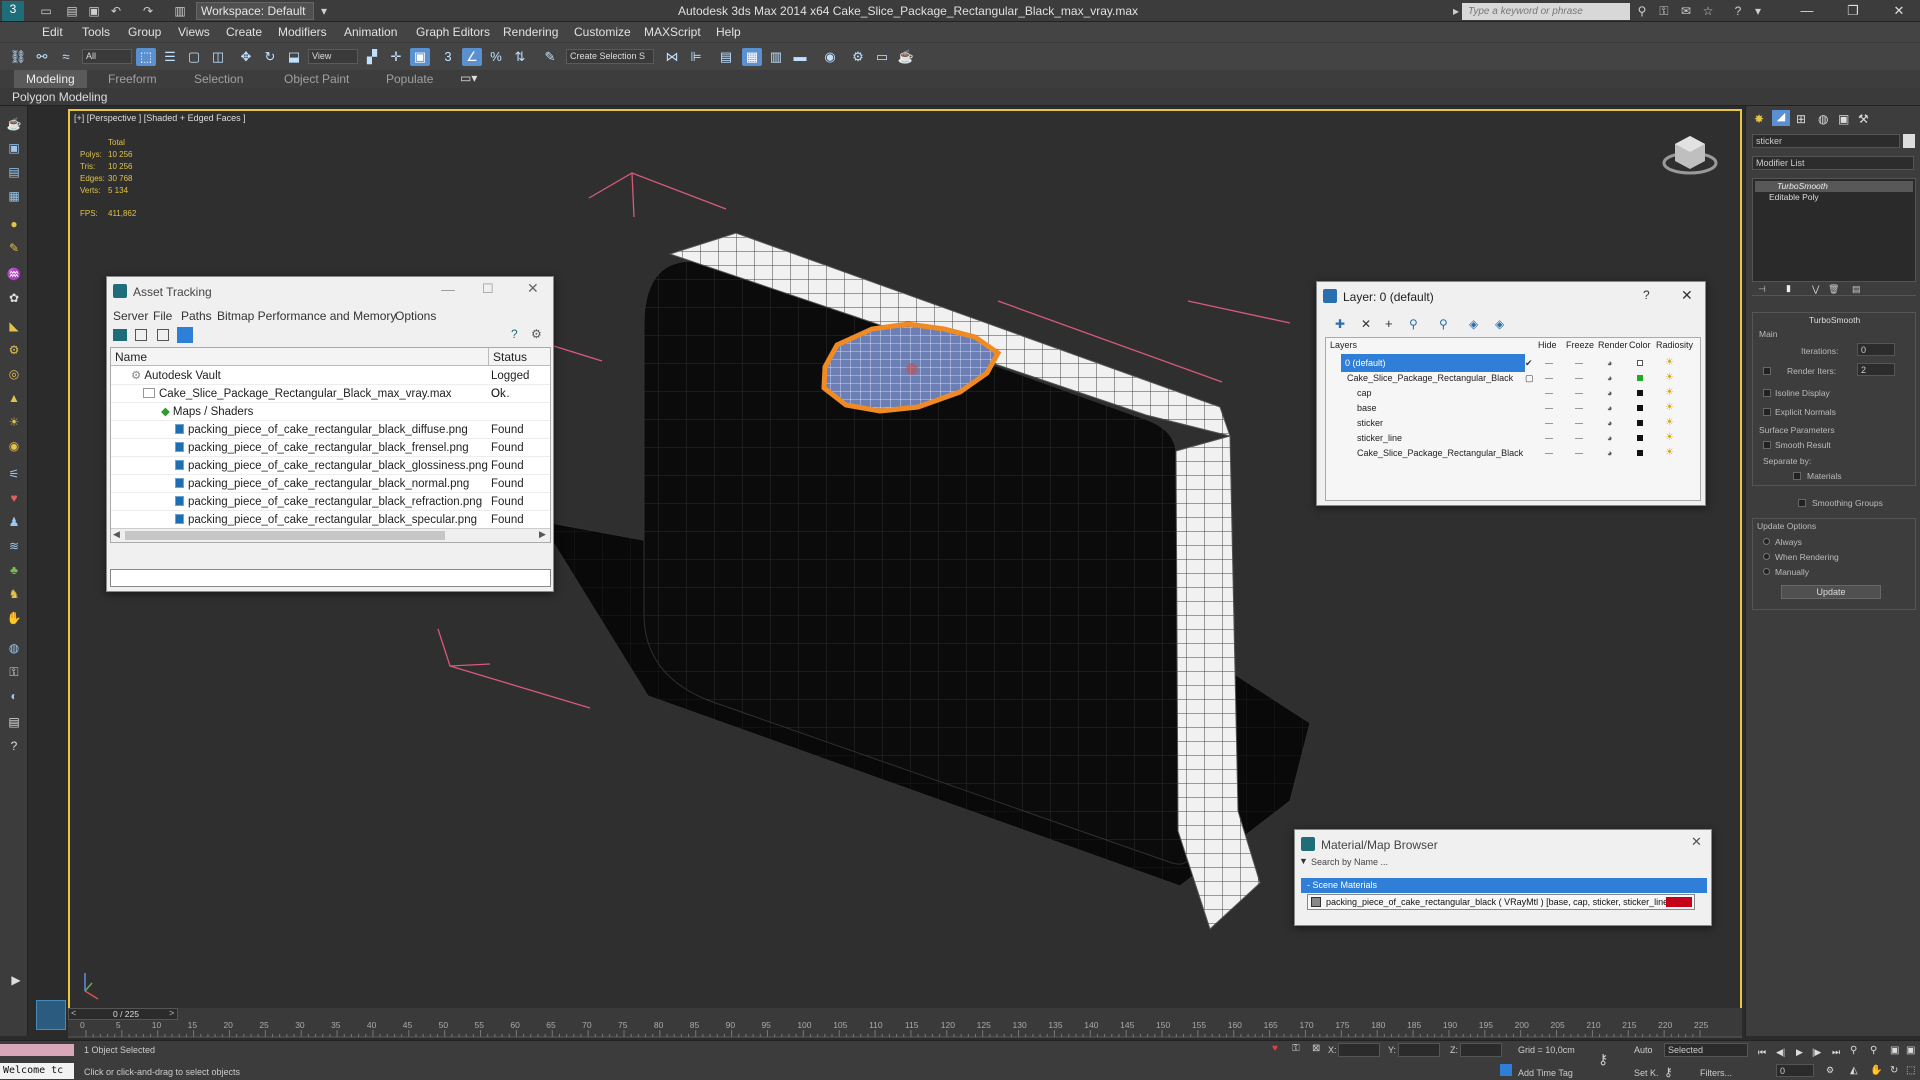 This screenshot has width=1920, height=1080. What do you see at coordinates (1910, 1050) in the screenshot?
I see `zoom-extents-all-icon: ▣` at bounding box center [1910, 1050].